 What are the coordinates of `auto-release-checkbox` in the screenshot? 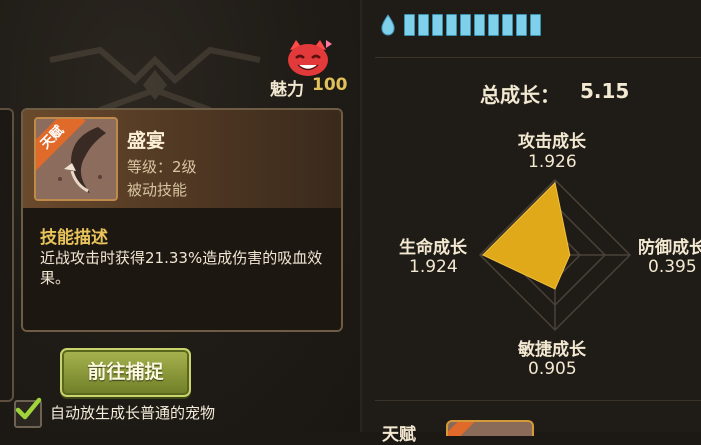 It's located at (28, 412).